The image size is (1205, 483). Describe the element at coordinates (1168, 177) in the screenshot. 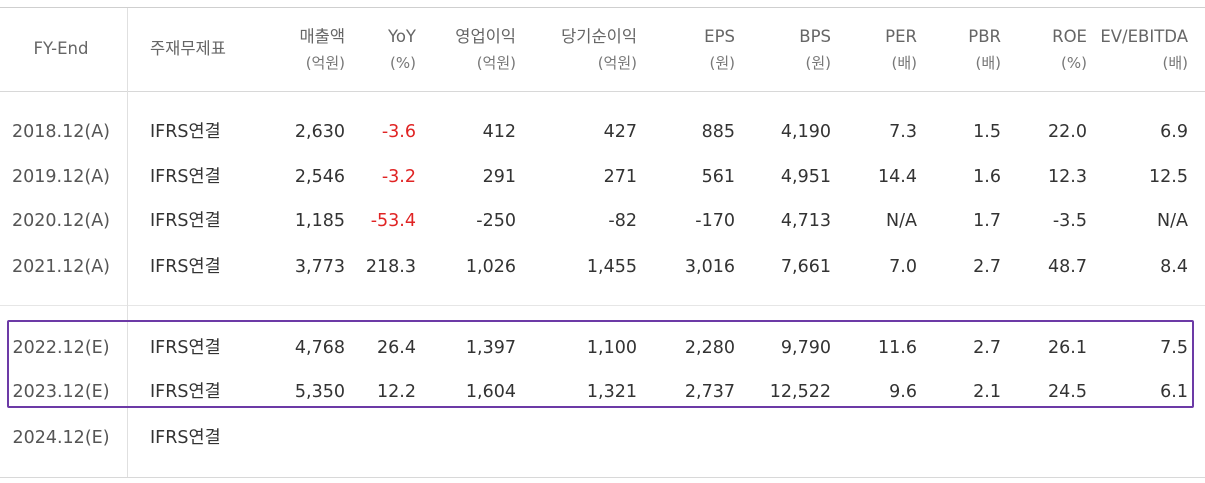

I see `cell-ev-ebitda: 12.5` at that location.